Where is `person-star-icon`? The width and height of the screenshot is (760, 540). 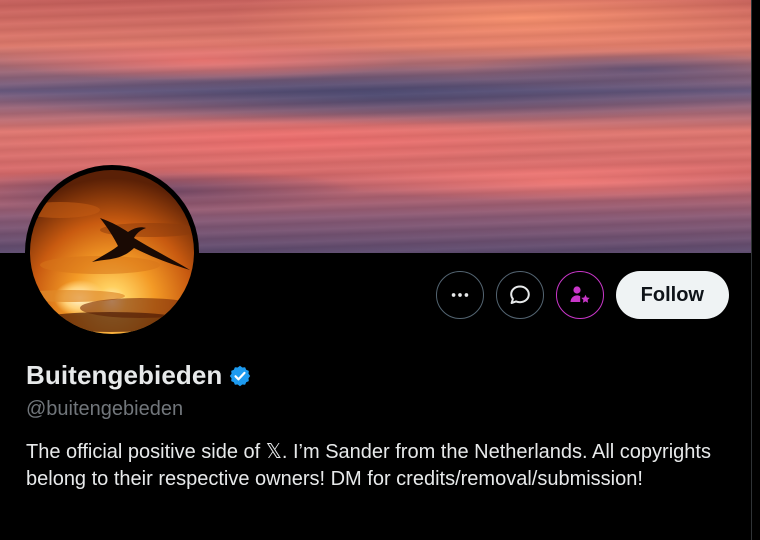
person-star-icon is located at coordinates (580, 294).